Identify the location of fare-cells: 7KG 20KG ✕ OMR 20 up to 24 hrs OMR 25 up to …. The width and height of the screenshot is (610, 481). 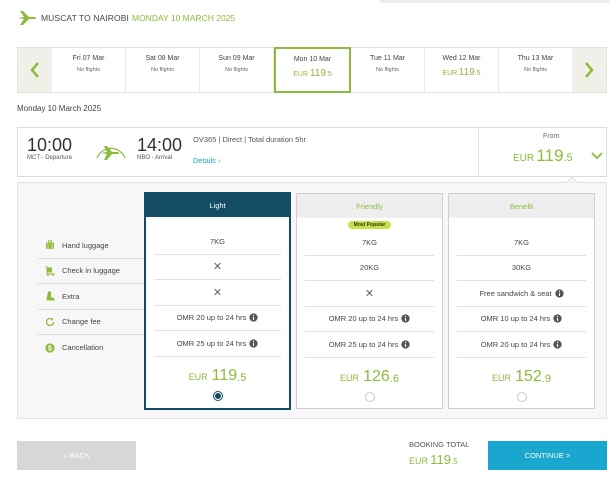
(369, 294).